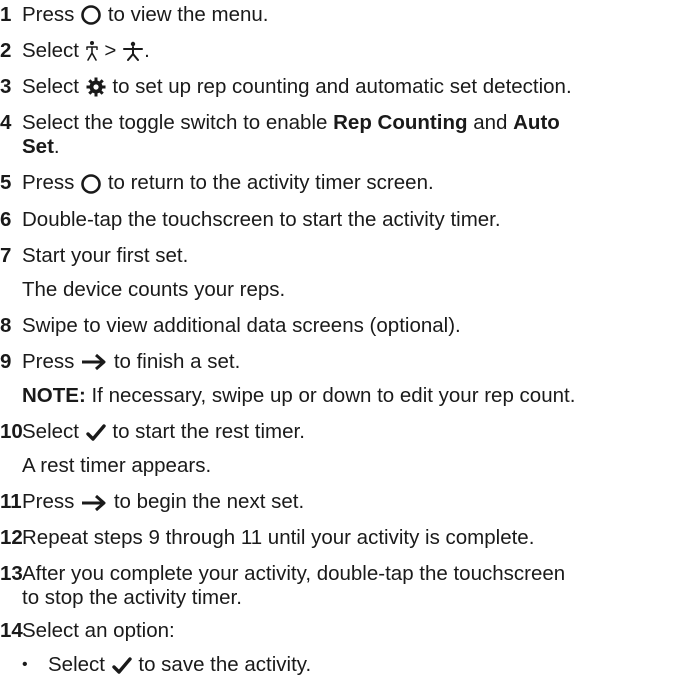 Image resolution: width=694 pixels, height=680 pixels. What do you see at coordinates (11, 630) in the screenshot?
I see `step-number: 14` at bounding box center [11, 630].